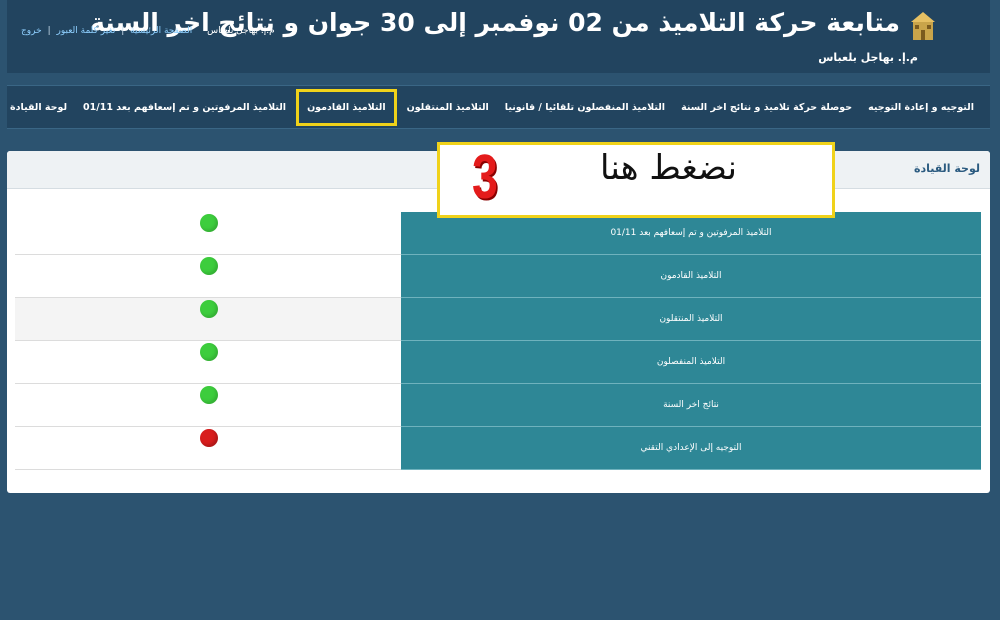  What do you see at coordinates (946, 168) in the screenshot?
I see `panel-title: لوحة القيادة` at bounding box center [946, 168].